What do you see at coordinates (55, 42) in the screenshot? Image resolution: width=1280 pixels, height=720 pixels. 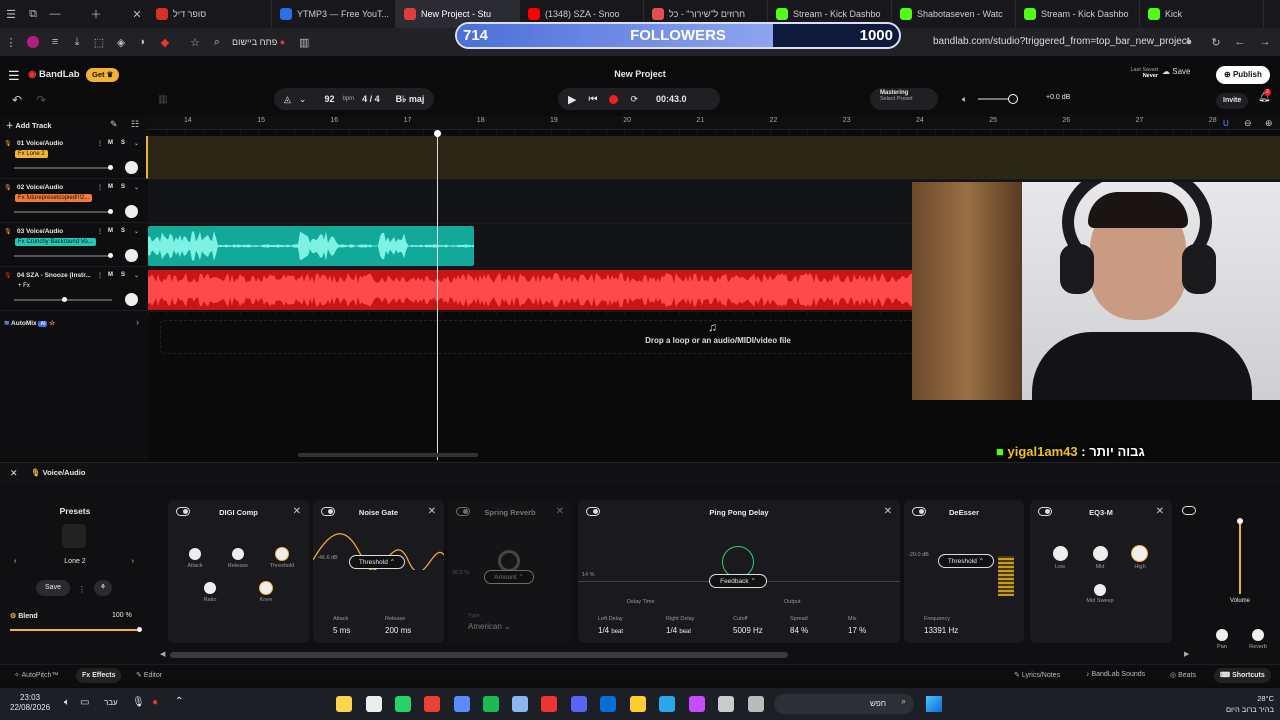 I see `playlist-icon: ≡` at bounding box center [55, 42].